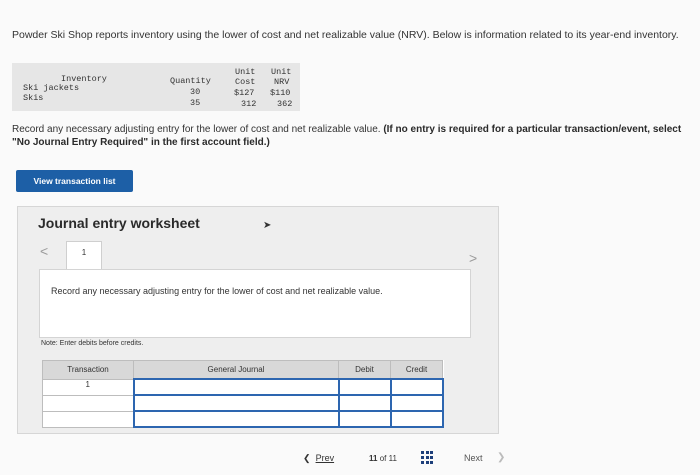 The height and width of the screenshot is (475, 700). What do you see at coordinates (84, 256) in the screenshot?
I see `worksheet-tab-1: 1` at bounding box center [84, 256].